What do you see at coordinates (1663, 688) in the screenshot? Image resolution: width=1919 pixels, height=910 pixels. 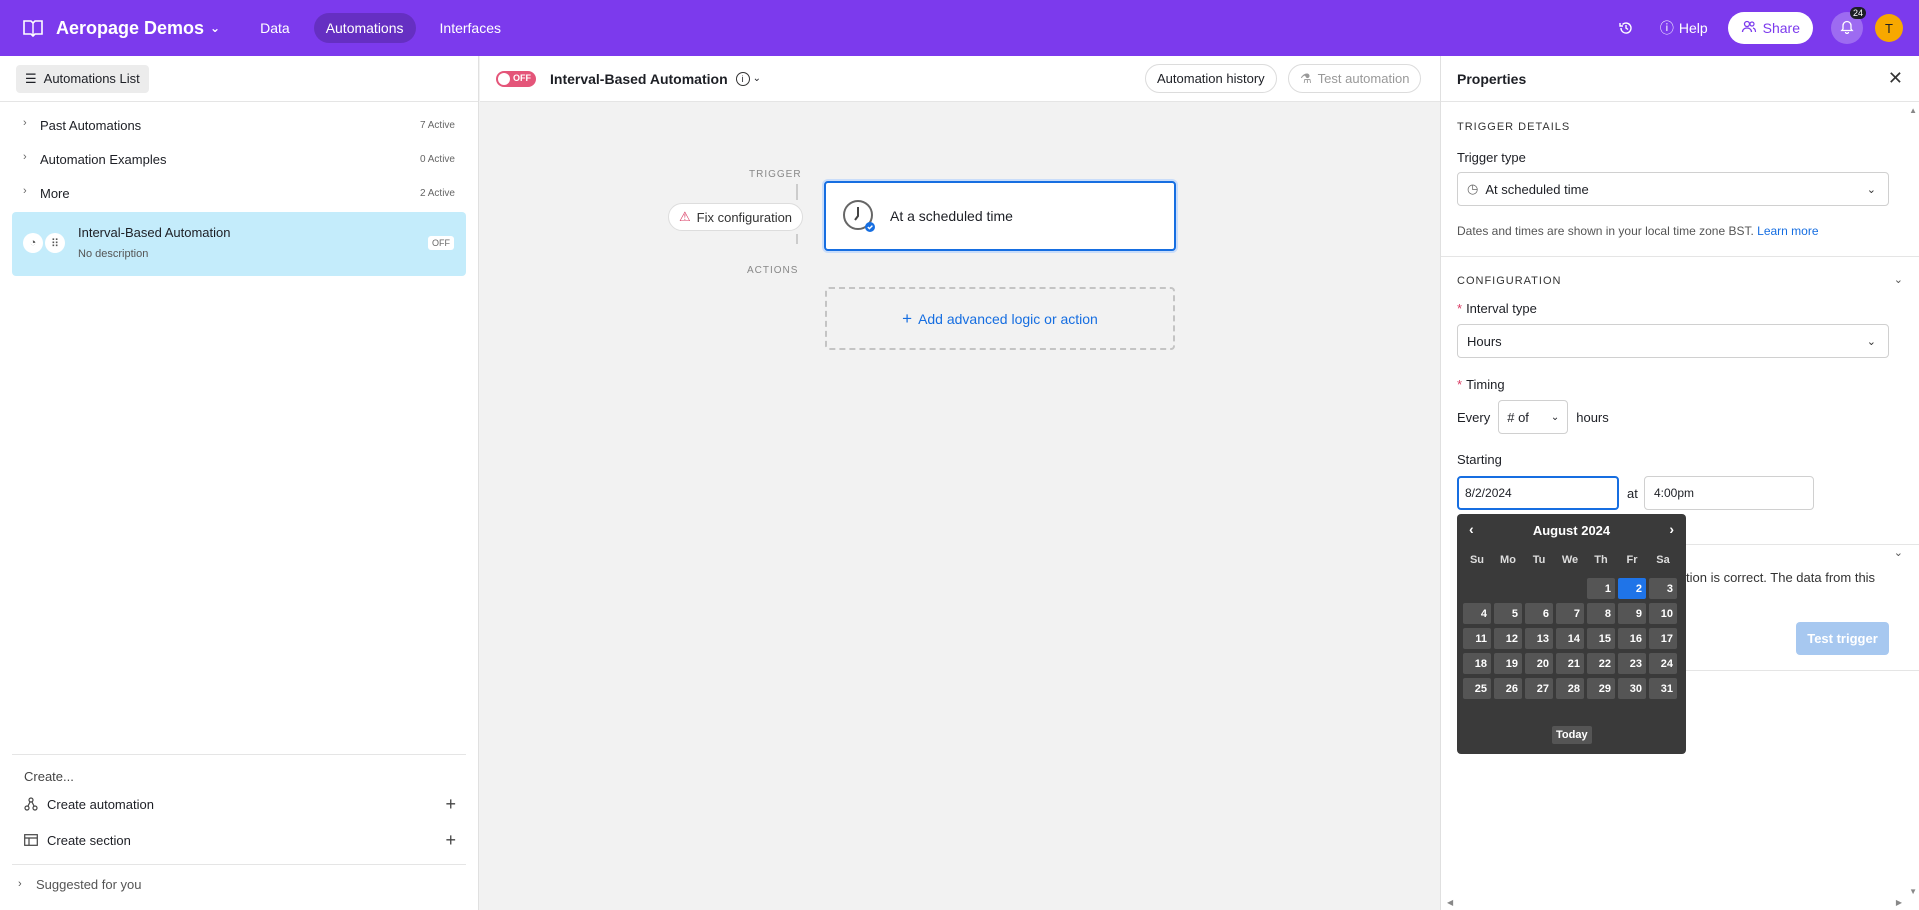 I see `calendar-day: 31` at bounding box center [1663, 688].